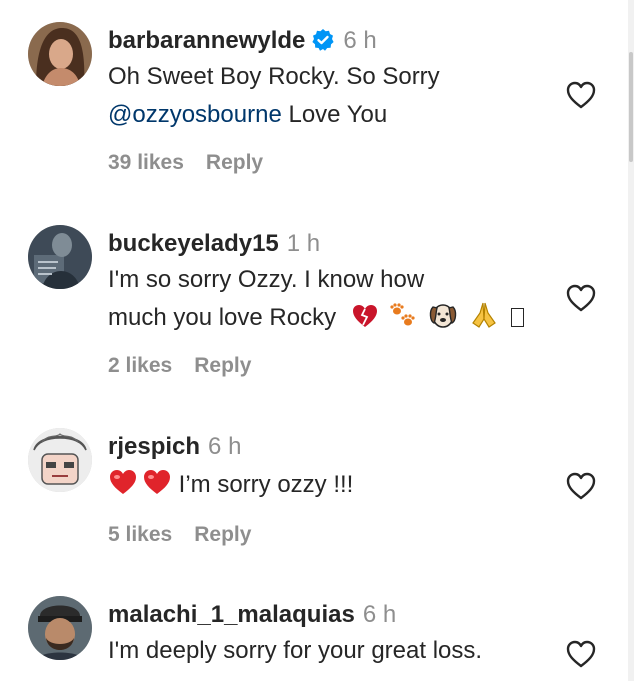 Image resolution: width=634 pixels, height=681 pixels. What do you see at coordinates (365, 322) in the screenshot?
I see `broken-heart-icon` at bounding box center [365, 322].